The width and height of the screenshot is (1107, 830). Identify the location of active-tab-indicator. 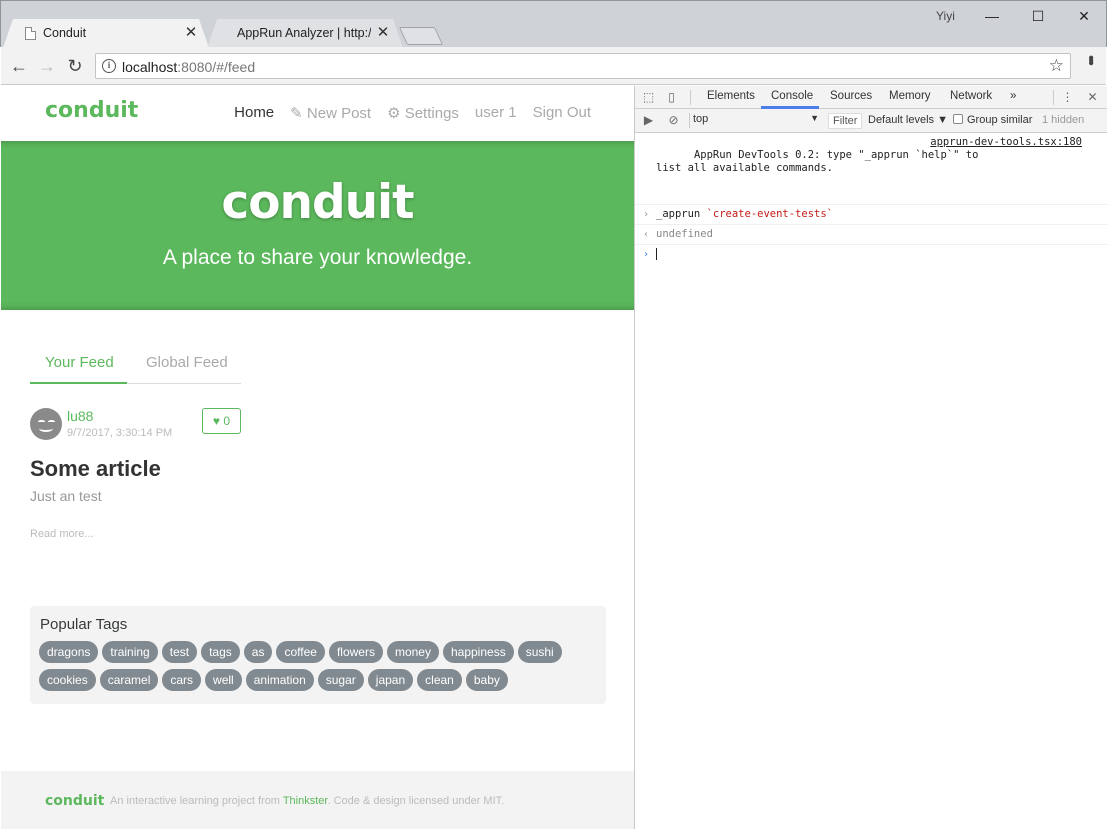
(78, 383).